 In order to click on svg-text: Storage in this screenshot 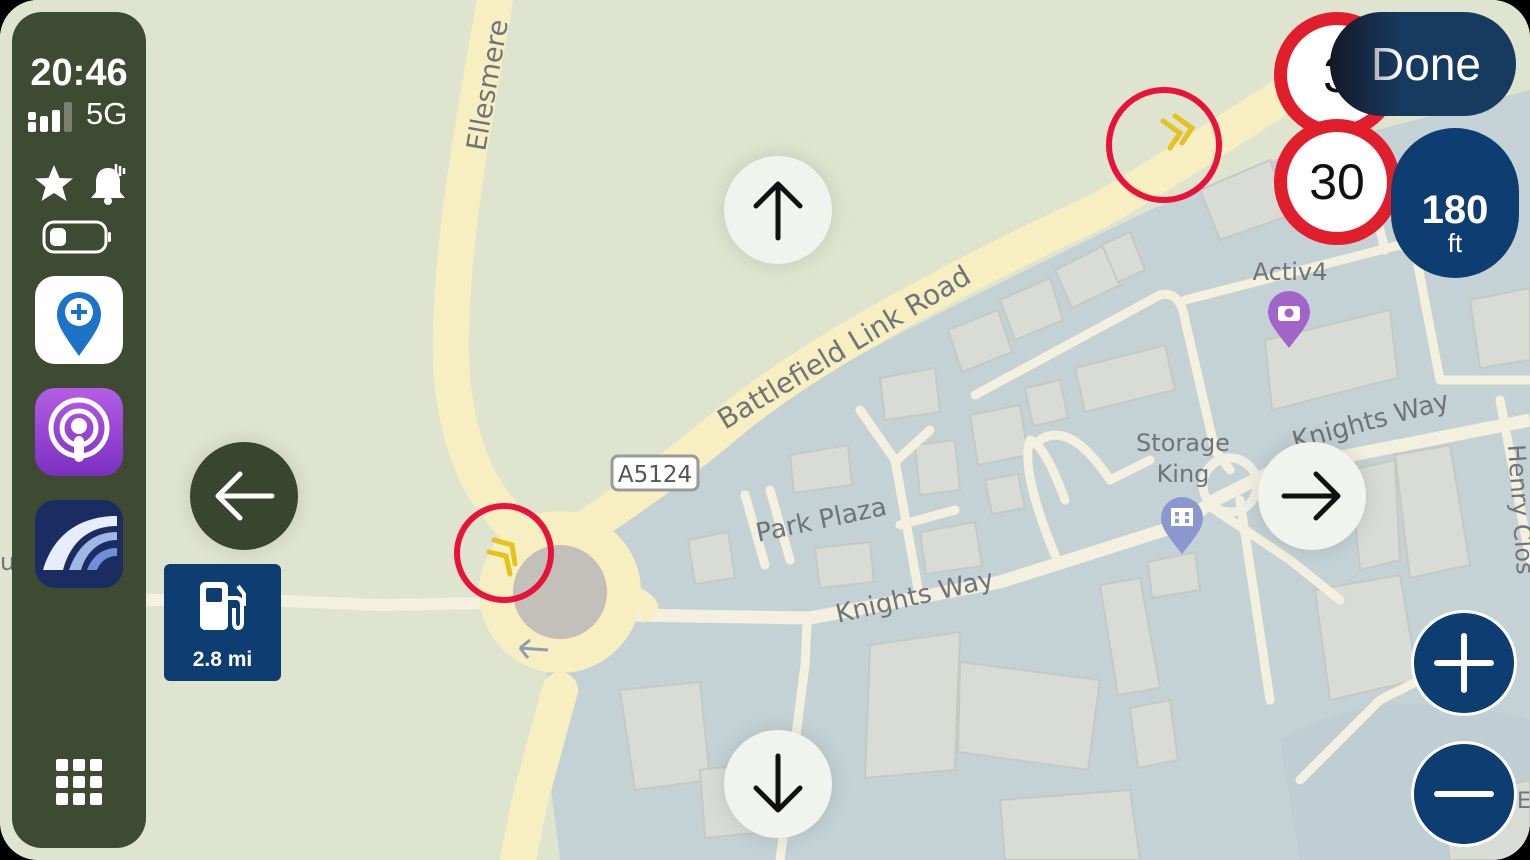, I will do `click(1183, 443)`.